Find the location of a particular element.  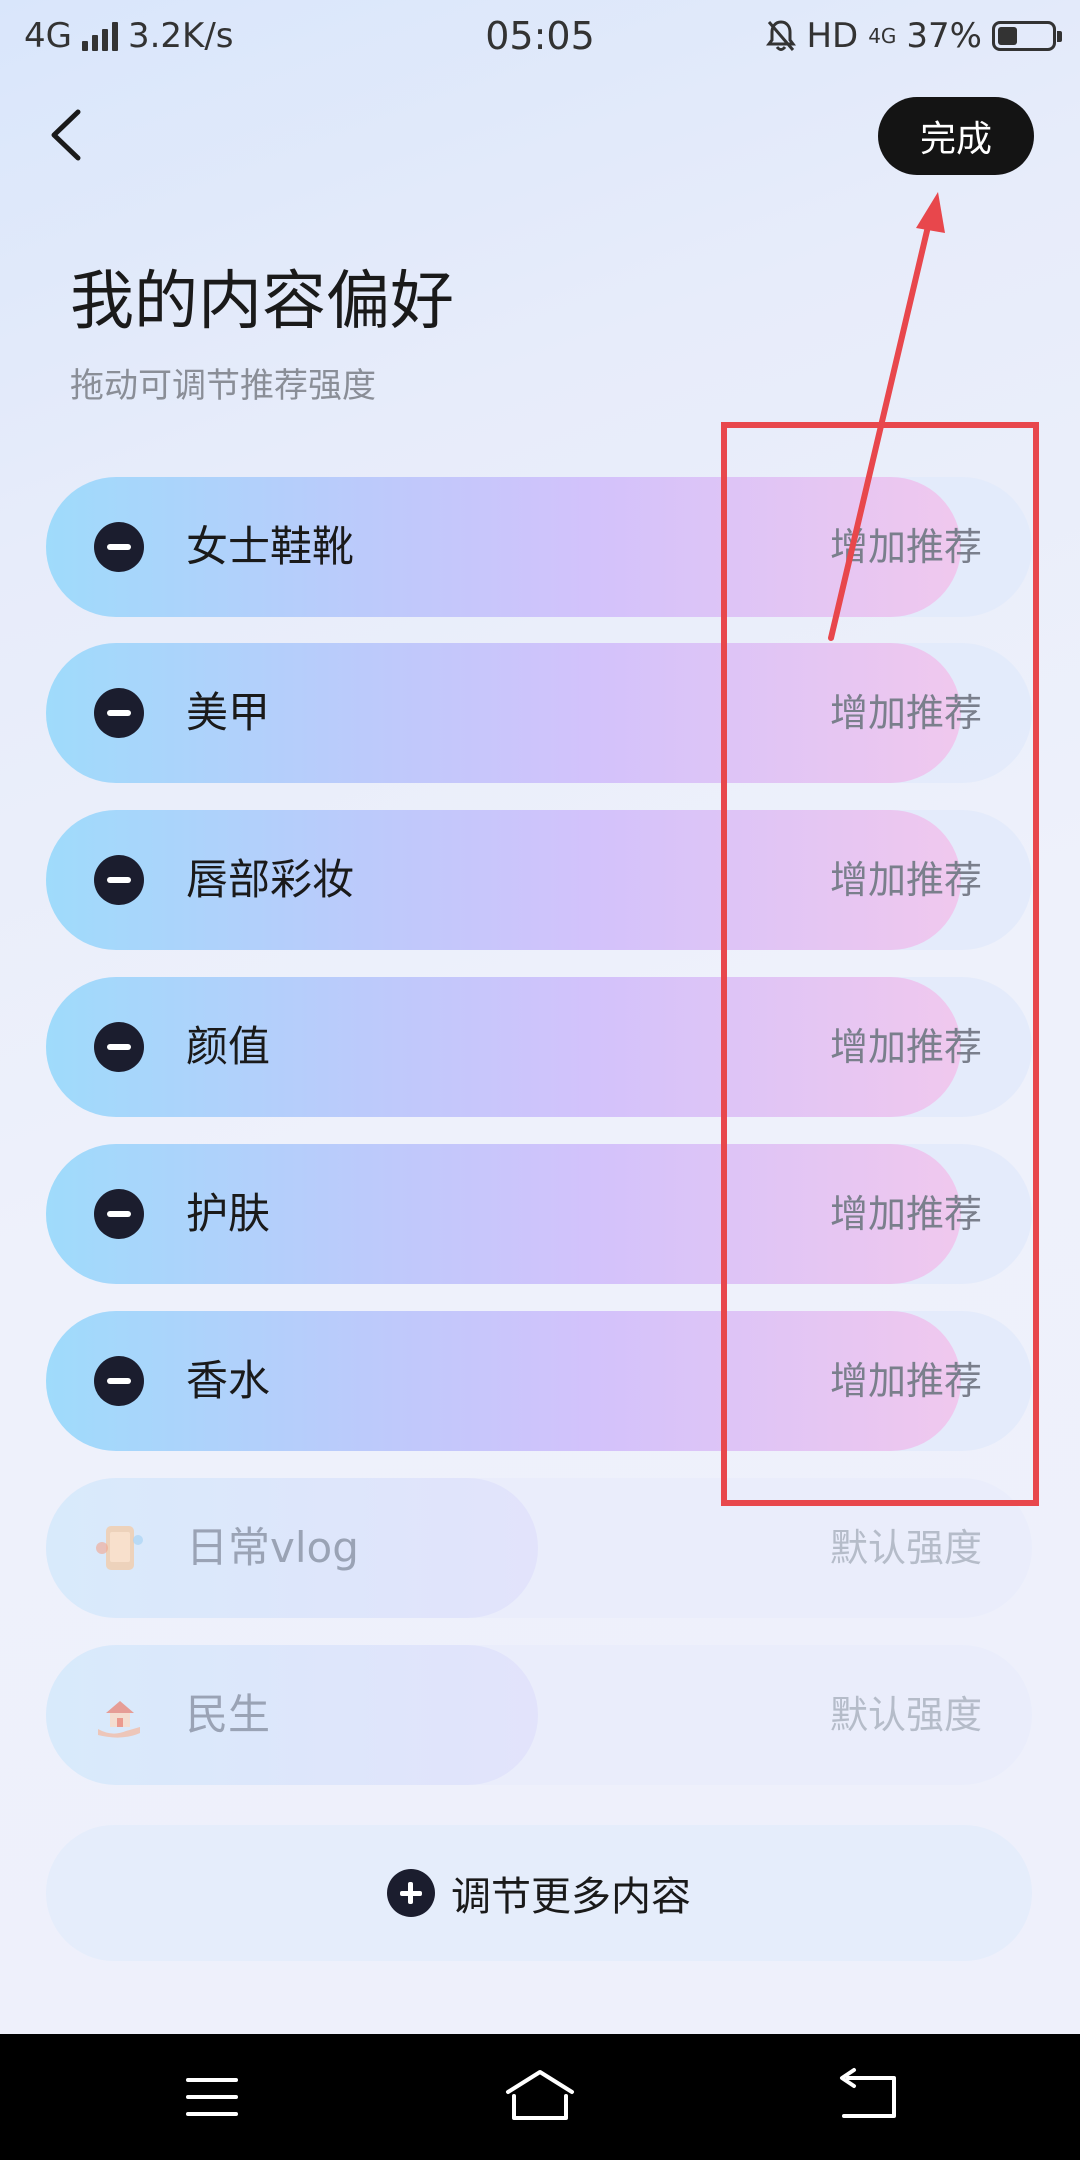

preference-label: 日常vlog is located at coordinates (272, 1547).